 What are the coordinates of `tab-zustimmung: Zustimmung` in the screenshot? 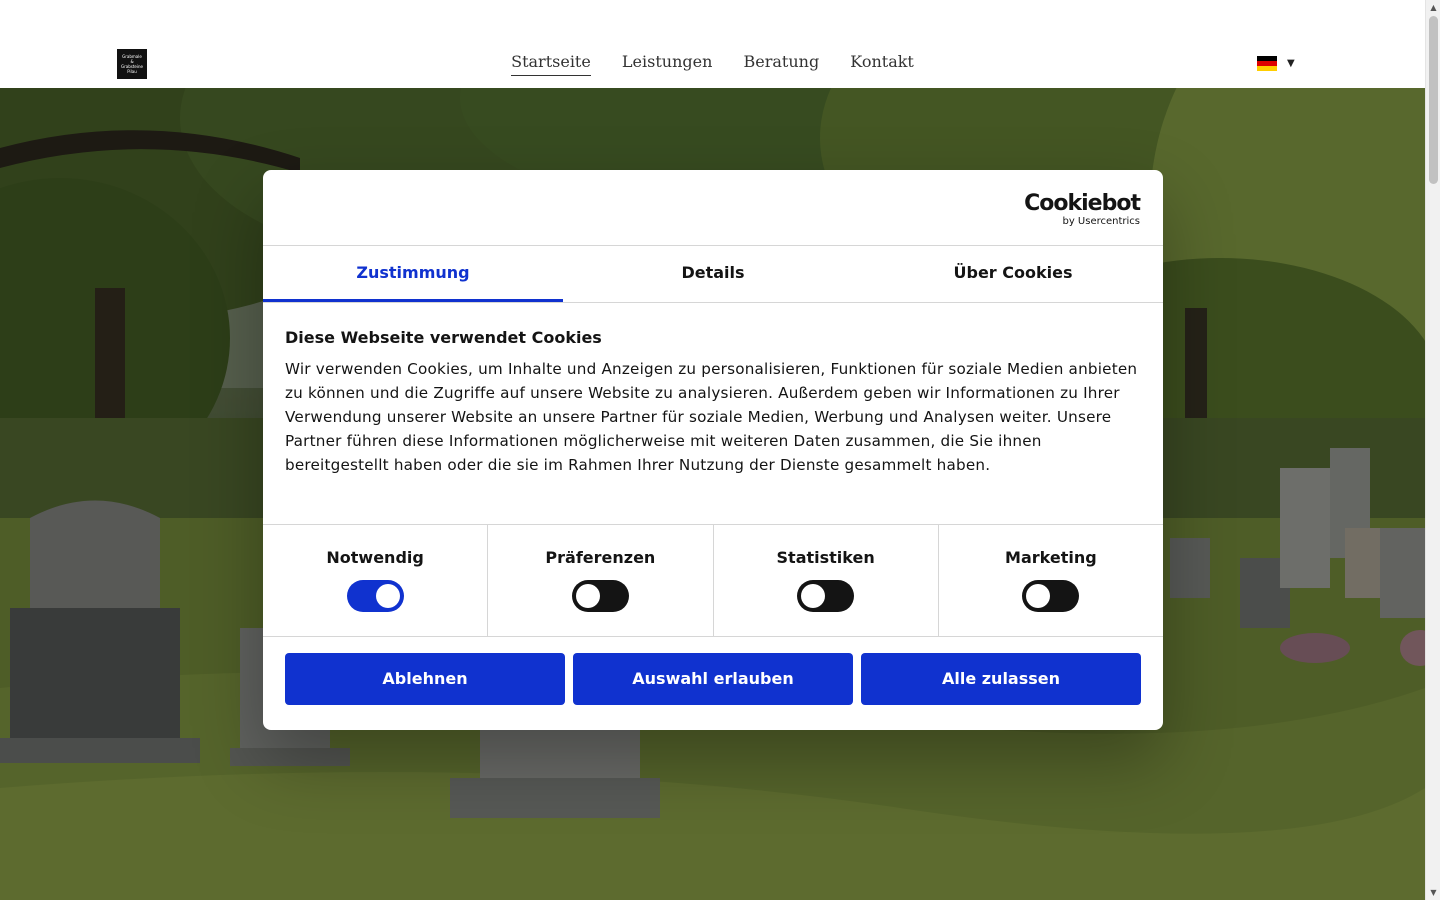 It's located at (413, 274).